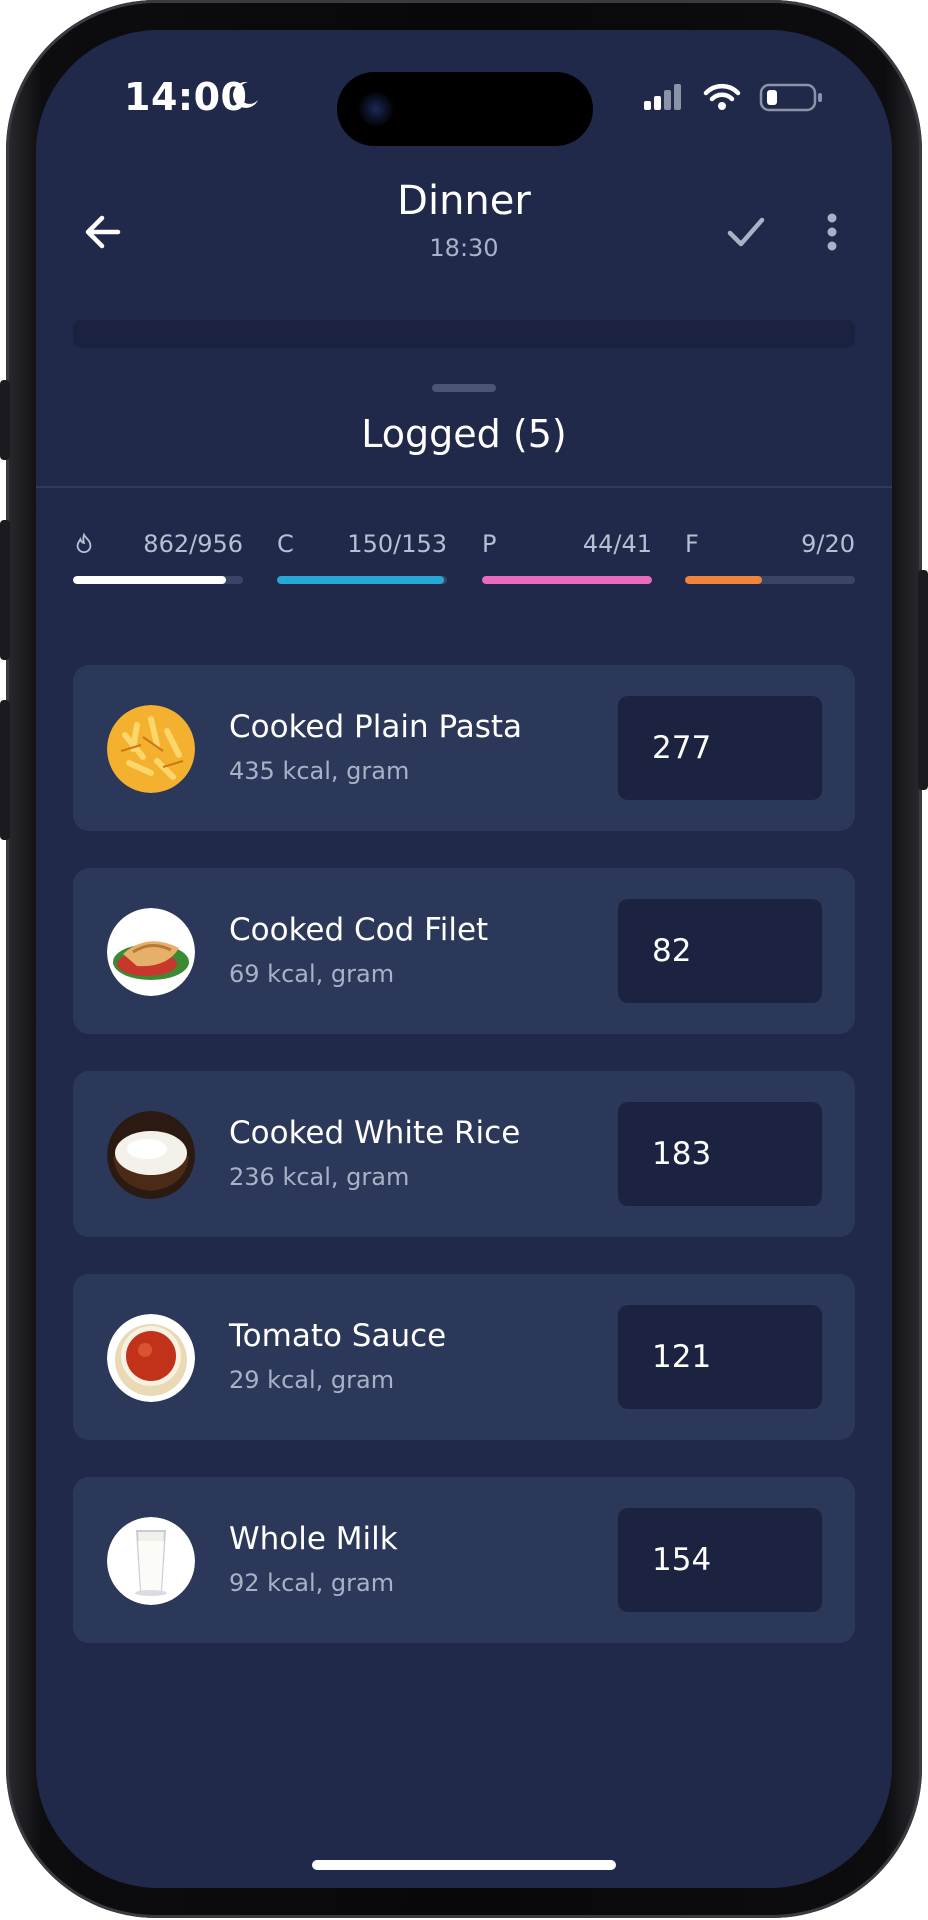 The image size is (928, 1920). Describe the element at coordinates (720, 1154) in the screenshot. I see `quantity-input: 183` at that location.